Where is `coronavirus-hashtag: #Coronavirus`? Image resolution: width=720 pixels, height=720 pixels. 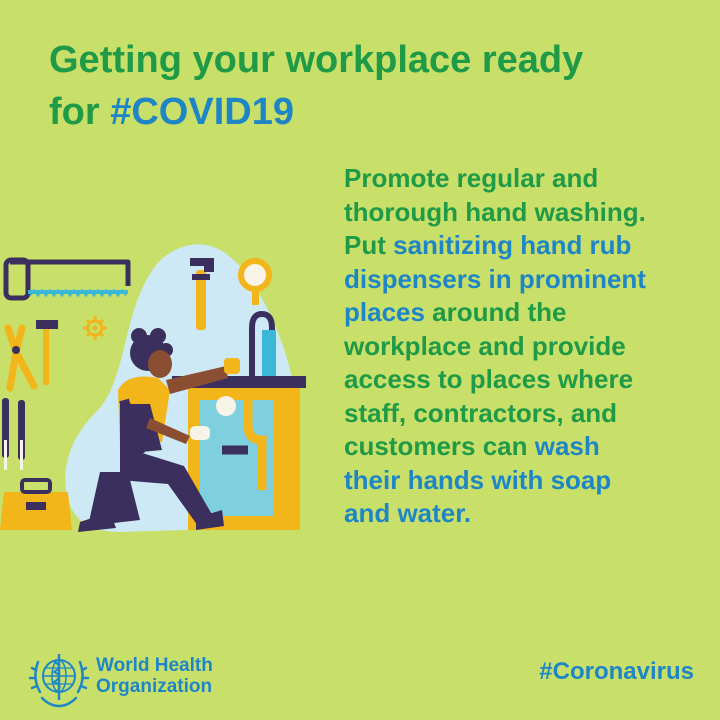 coronavirus-hashtag: #Coronavirus is located at coordinates (616, 671).